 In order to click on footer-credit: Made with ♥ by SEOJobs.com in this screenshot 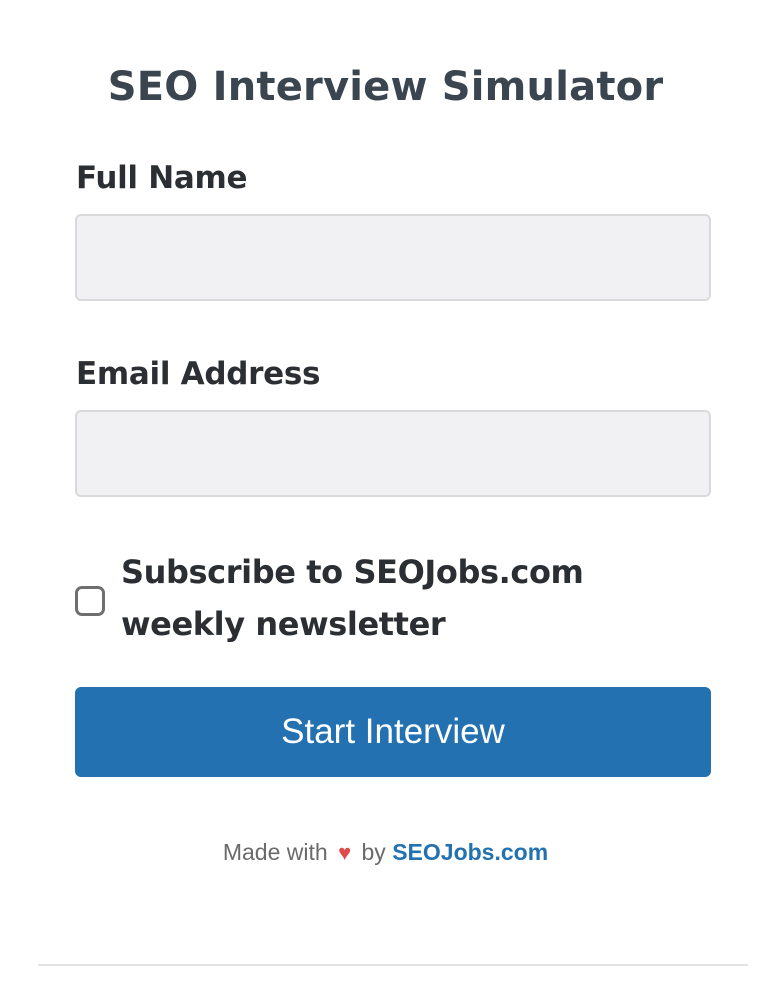, I will do `click(385, 852)`.